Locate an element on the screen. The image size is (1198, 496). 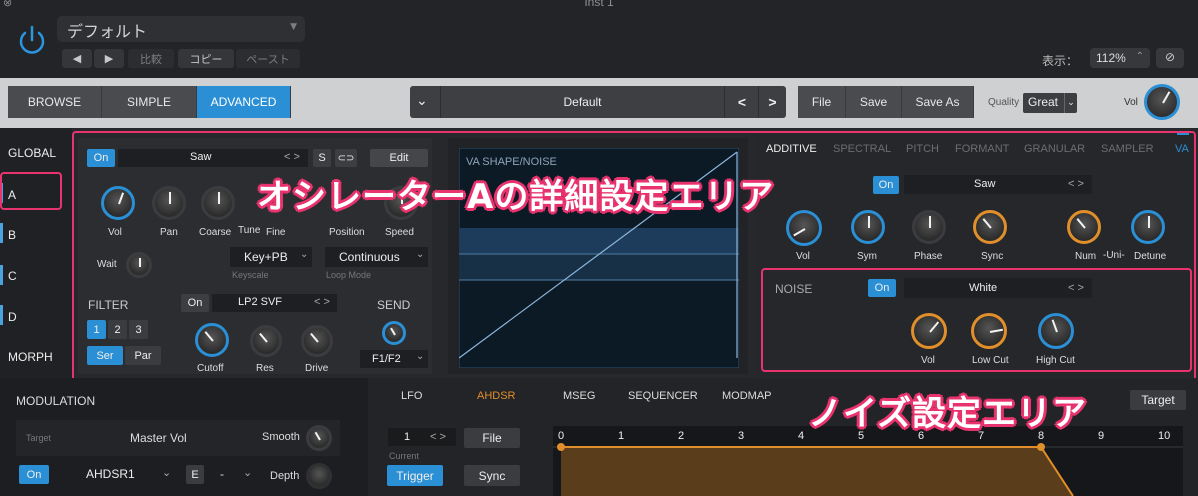
preset-select: デフォルト ▼ is located at coordinates (181, 29).